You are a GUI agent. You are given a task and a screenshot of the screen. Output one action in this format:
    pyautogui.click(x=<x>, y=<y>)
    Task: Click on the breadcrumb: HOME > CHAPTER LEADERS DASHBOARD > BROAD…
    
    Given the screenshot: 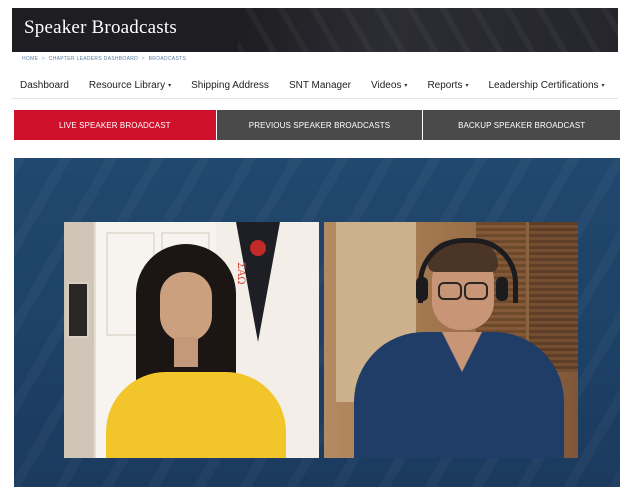 What is the action you would take?
    pyautogui.click(x=104, y=59)
    